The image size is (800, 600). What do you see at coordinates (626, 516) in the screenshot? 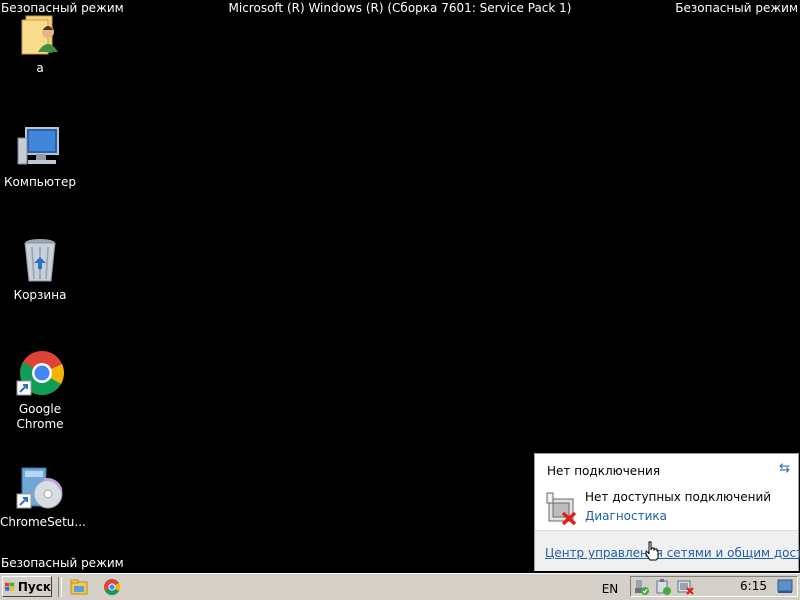
I see `diagnostics-link: Диагностика` at bounding box center [626, 516].